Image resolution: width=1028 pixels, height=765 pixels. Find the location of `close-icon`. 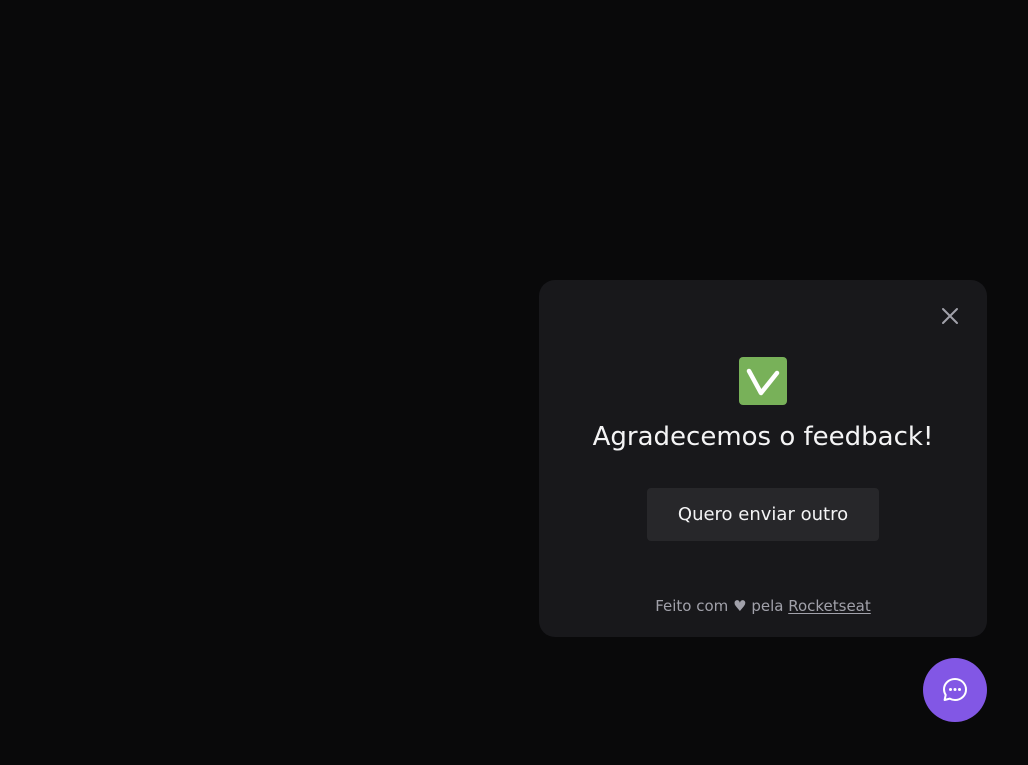

close-icon is located at coordinates (950, 316).